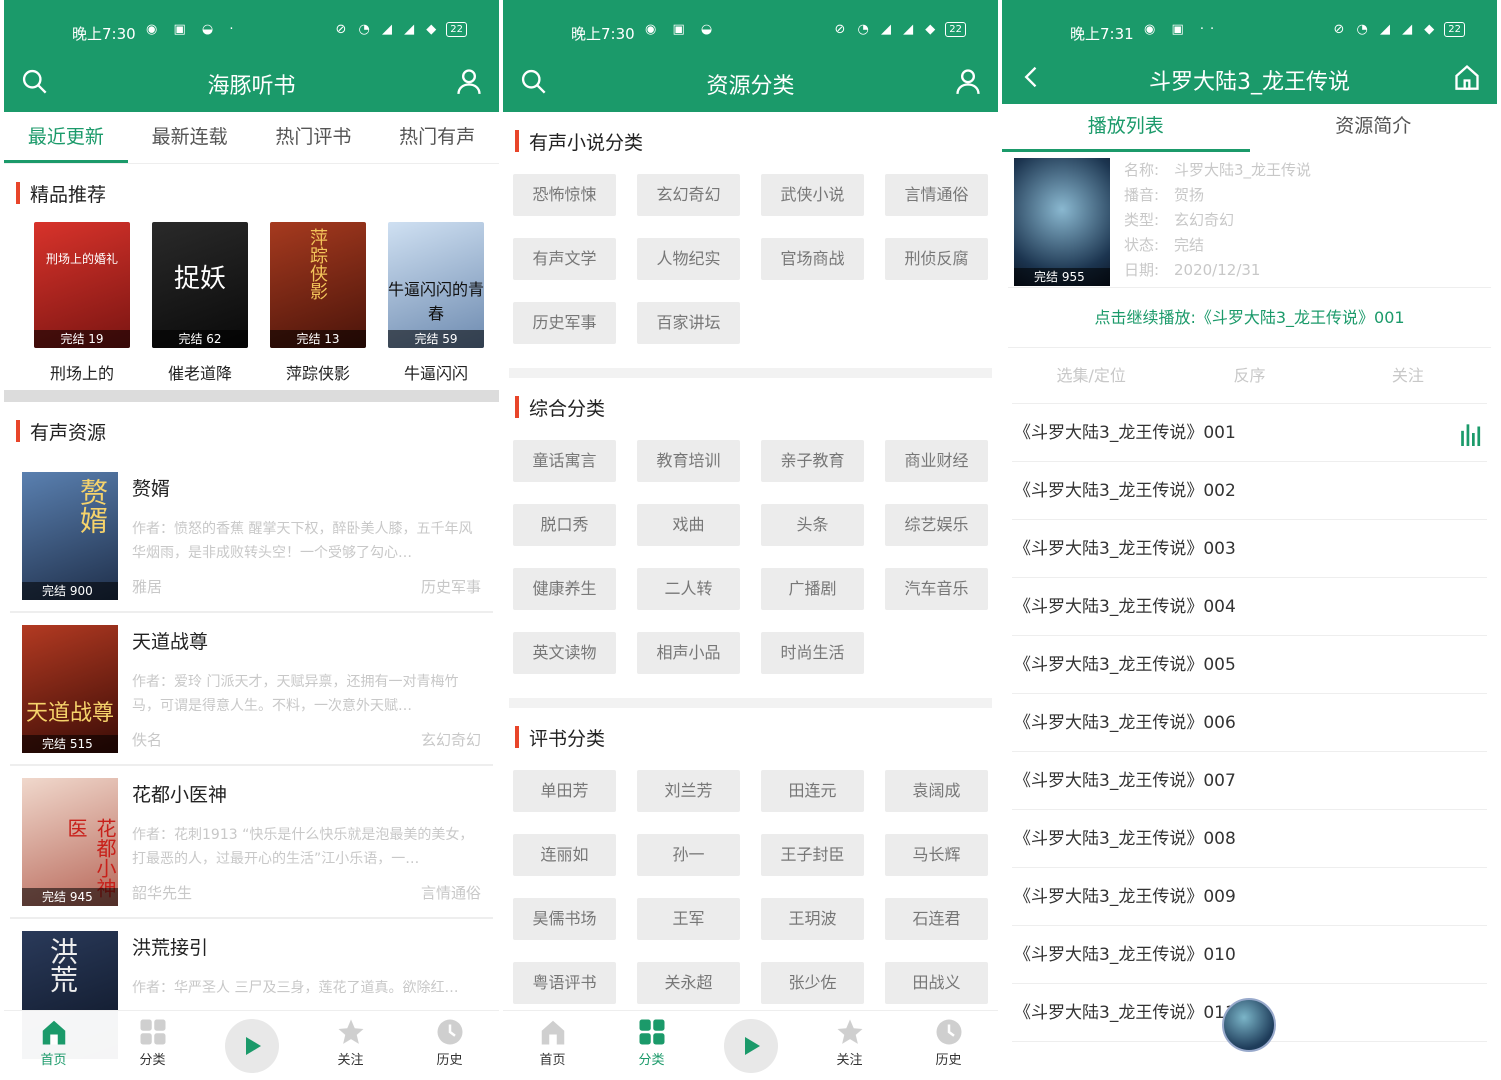  I want to click on category-chip: 马长辉, so click(936, 855).